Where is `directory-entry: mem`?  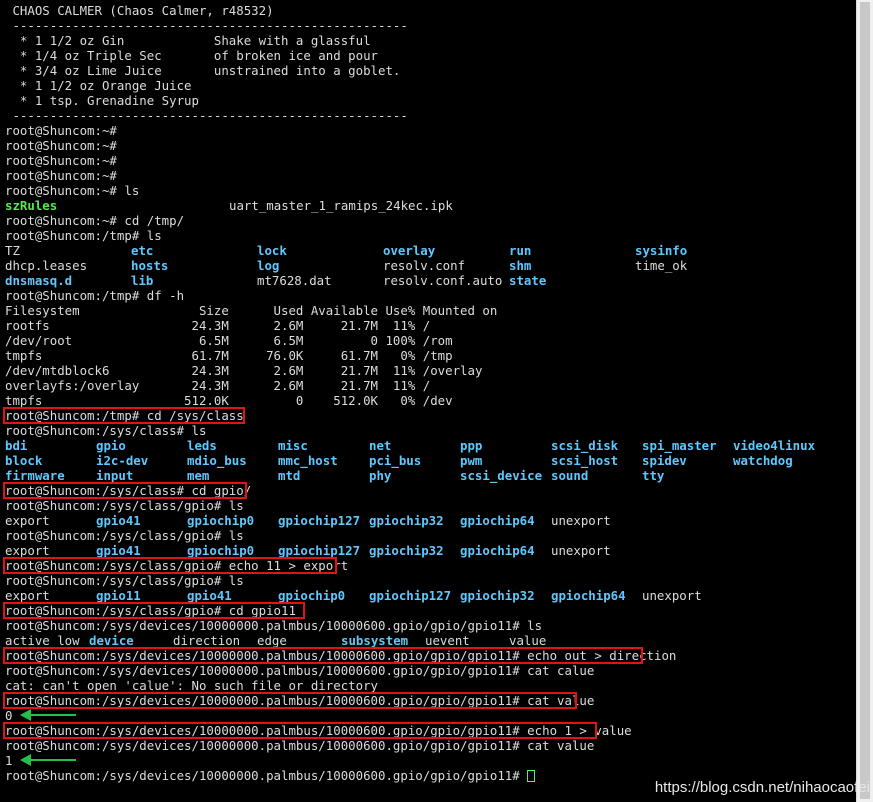 directory-entry: mem is located at coordinates (198, 475).